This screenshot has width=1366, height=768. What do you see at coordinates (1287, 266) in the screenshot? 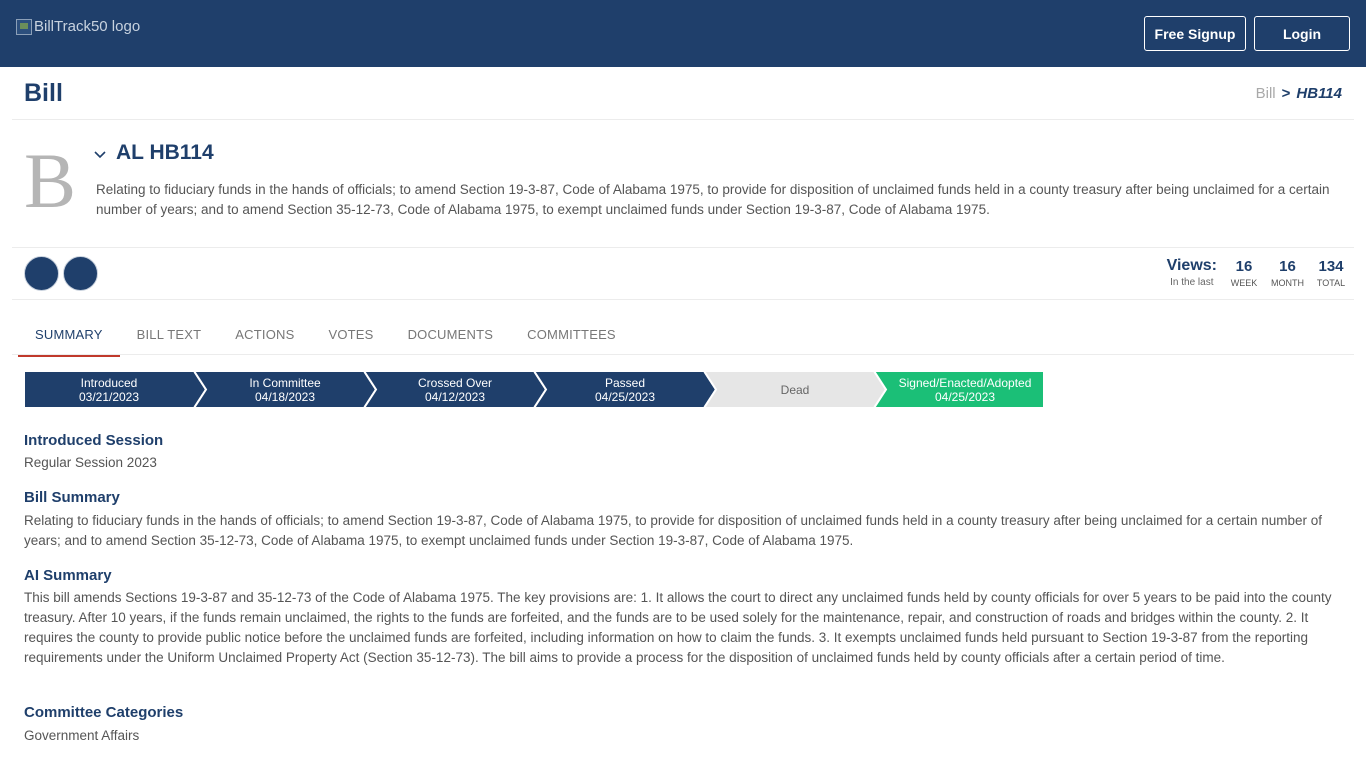
I see `views-month-value: 16` at bounding box center [1287, 266].